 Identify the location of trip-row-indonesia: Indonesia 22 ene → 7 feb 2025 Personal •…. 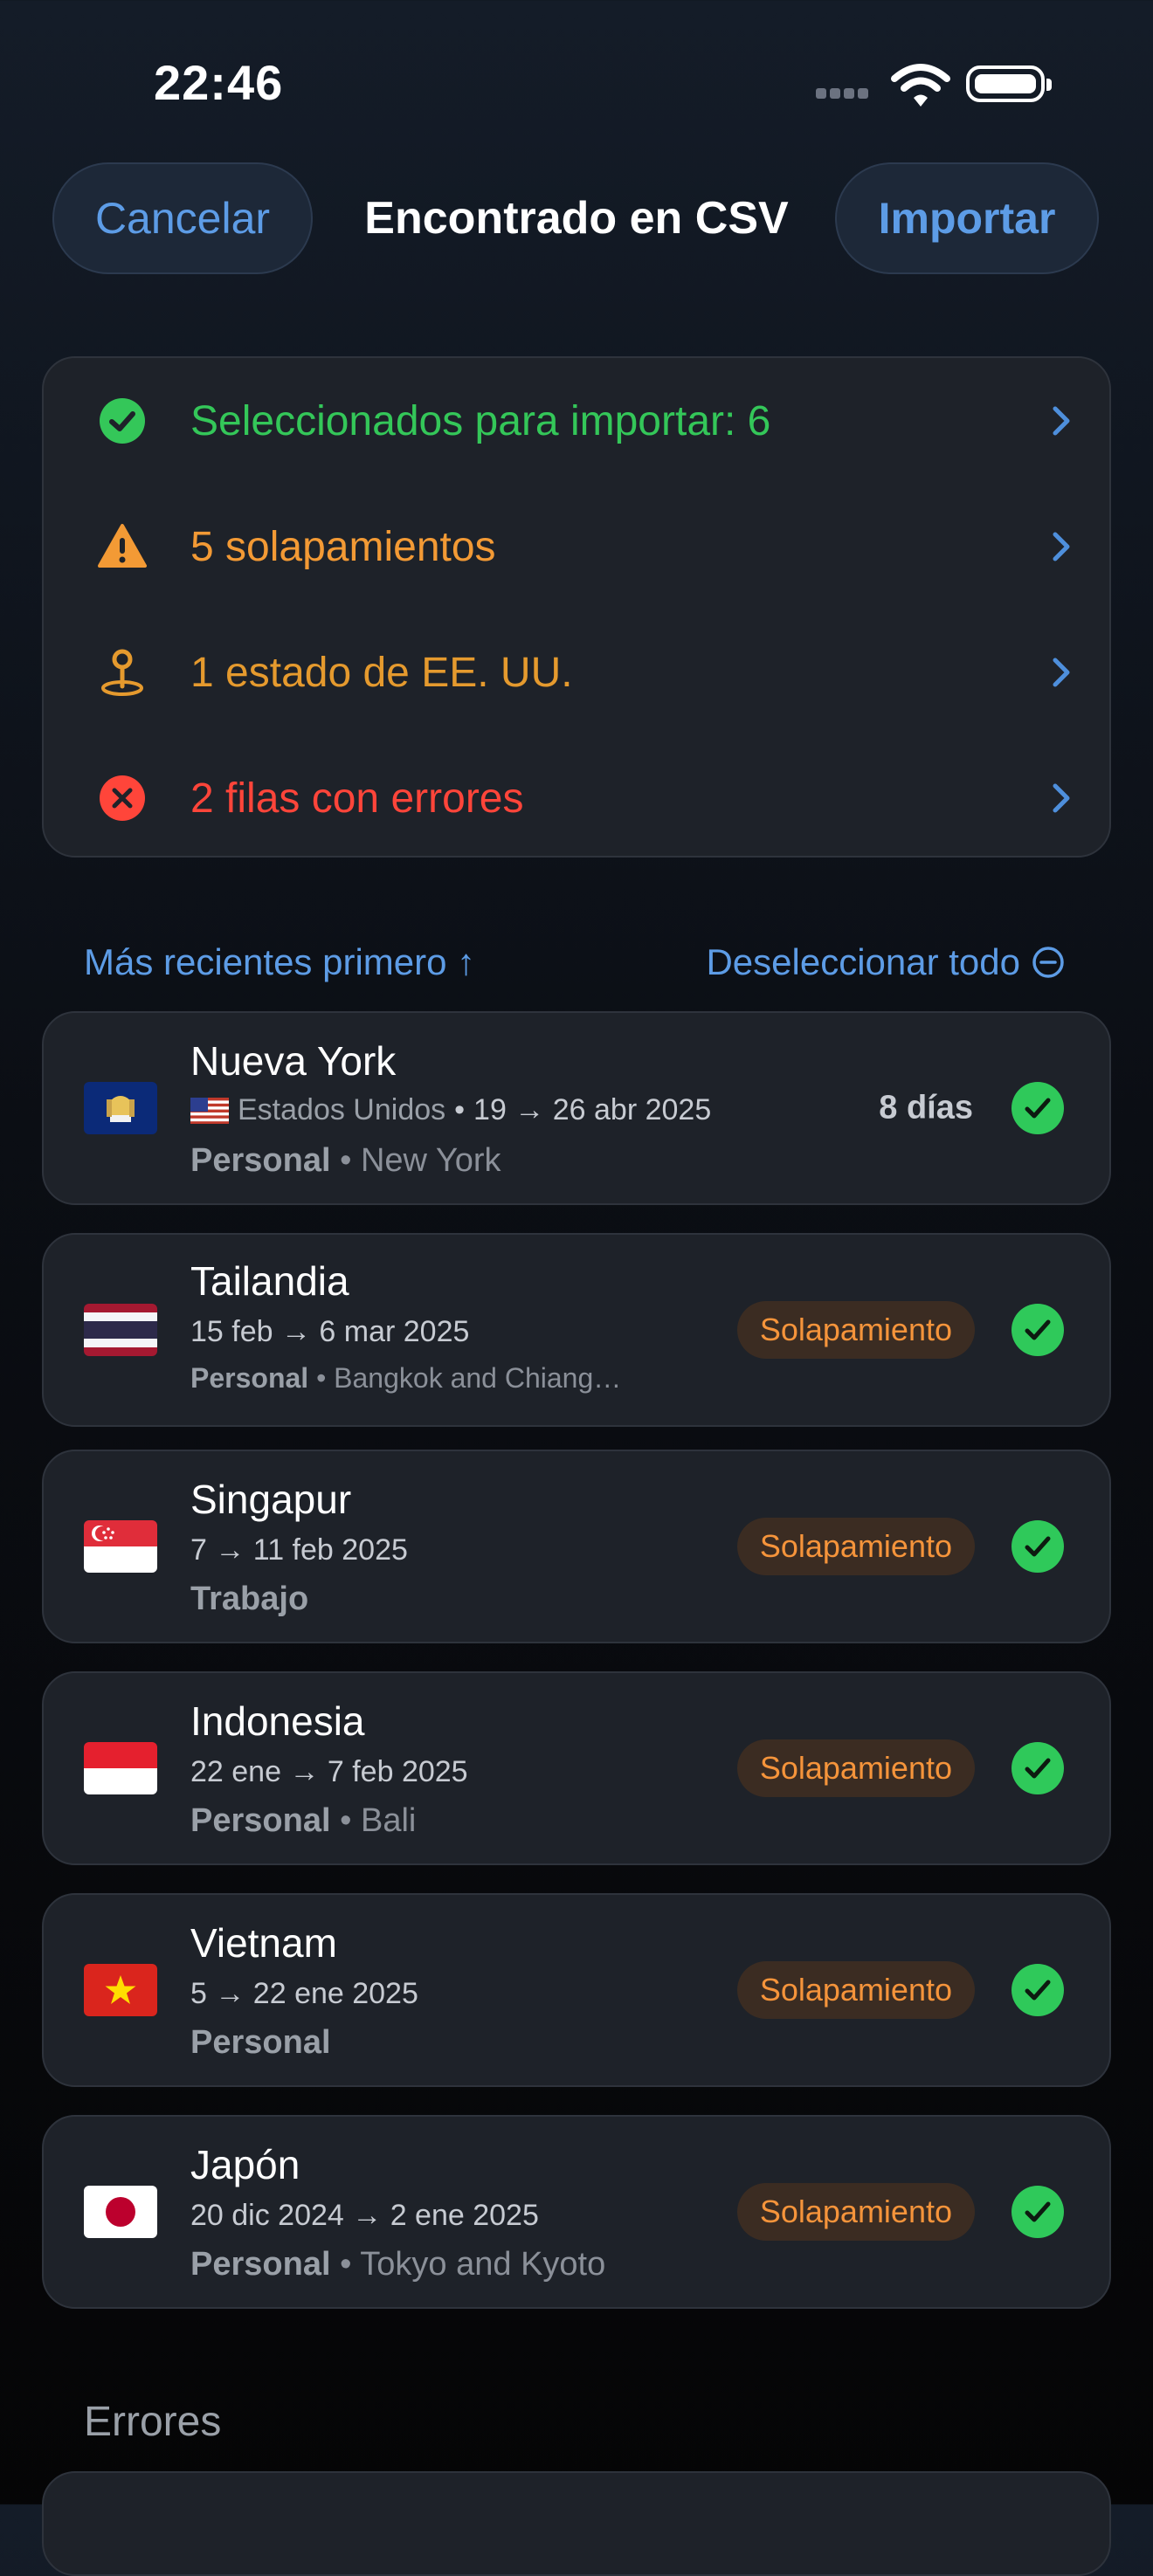
(576, 1768).